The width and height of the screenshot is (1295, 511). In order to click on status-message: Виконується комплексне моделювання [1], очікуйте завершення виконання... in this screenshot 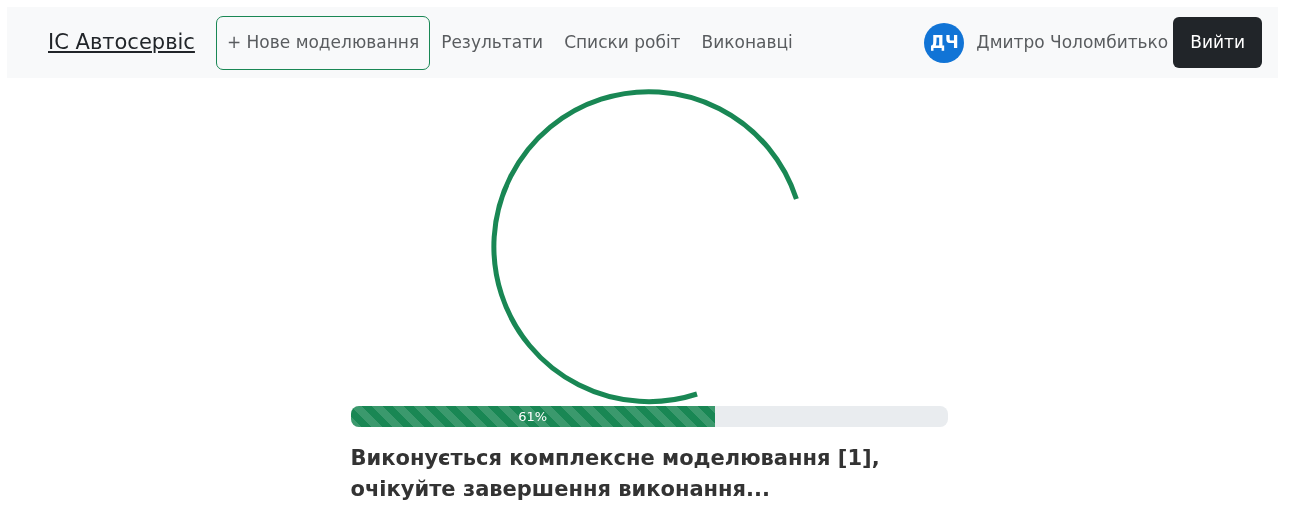, I will do `click(615, 474)`.